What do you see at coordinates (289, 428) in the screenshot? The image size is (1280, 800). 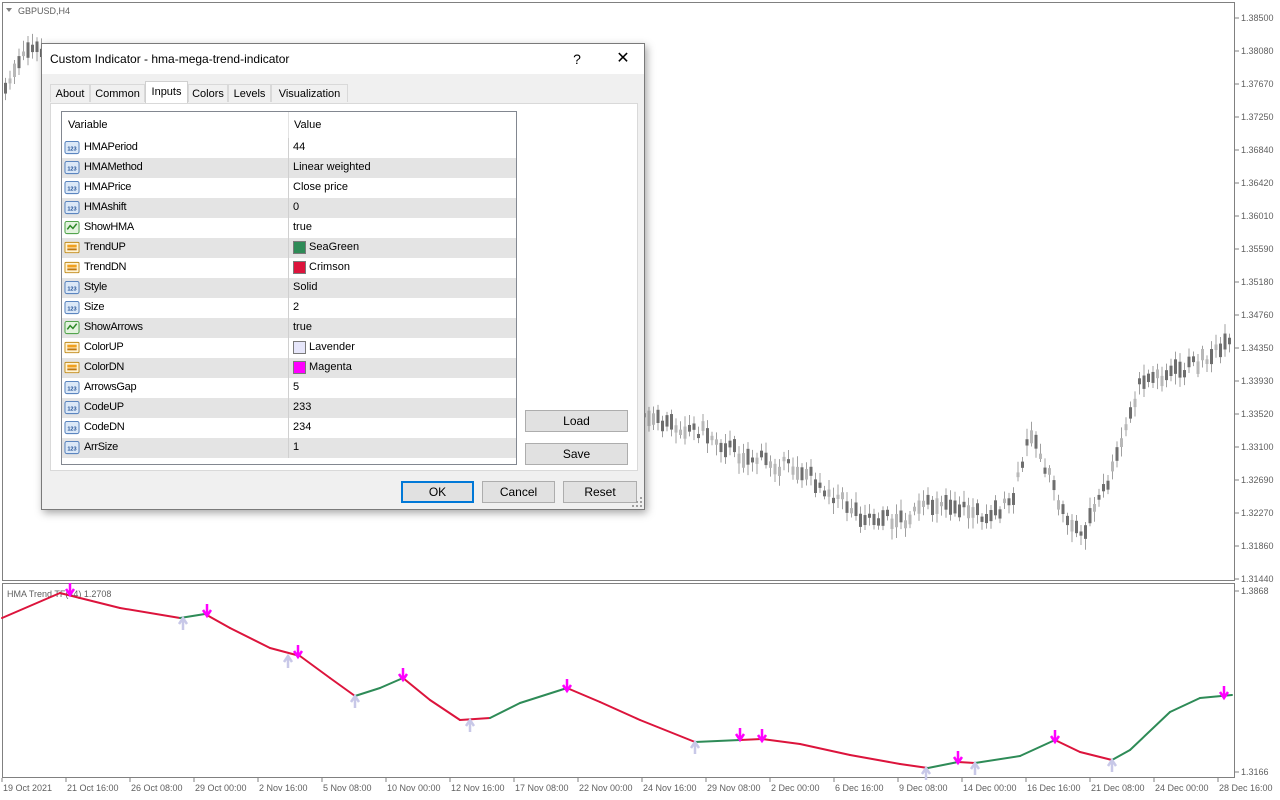 I see `input-row-codedn: 123 CodeDN 234` at bounding box center [289, 428].